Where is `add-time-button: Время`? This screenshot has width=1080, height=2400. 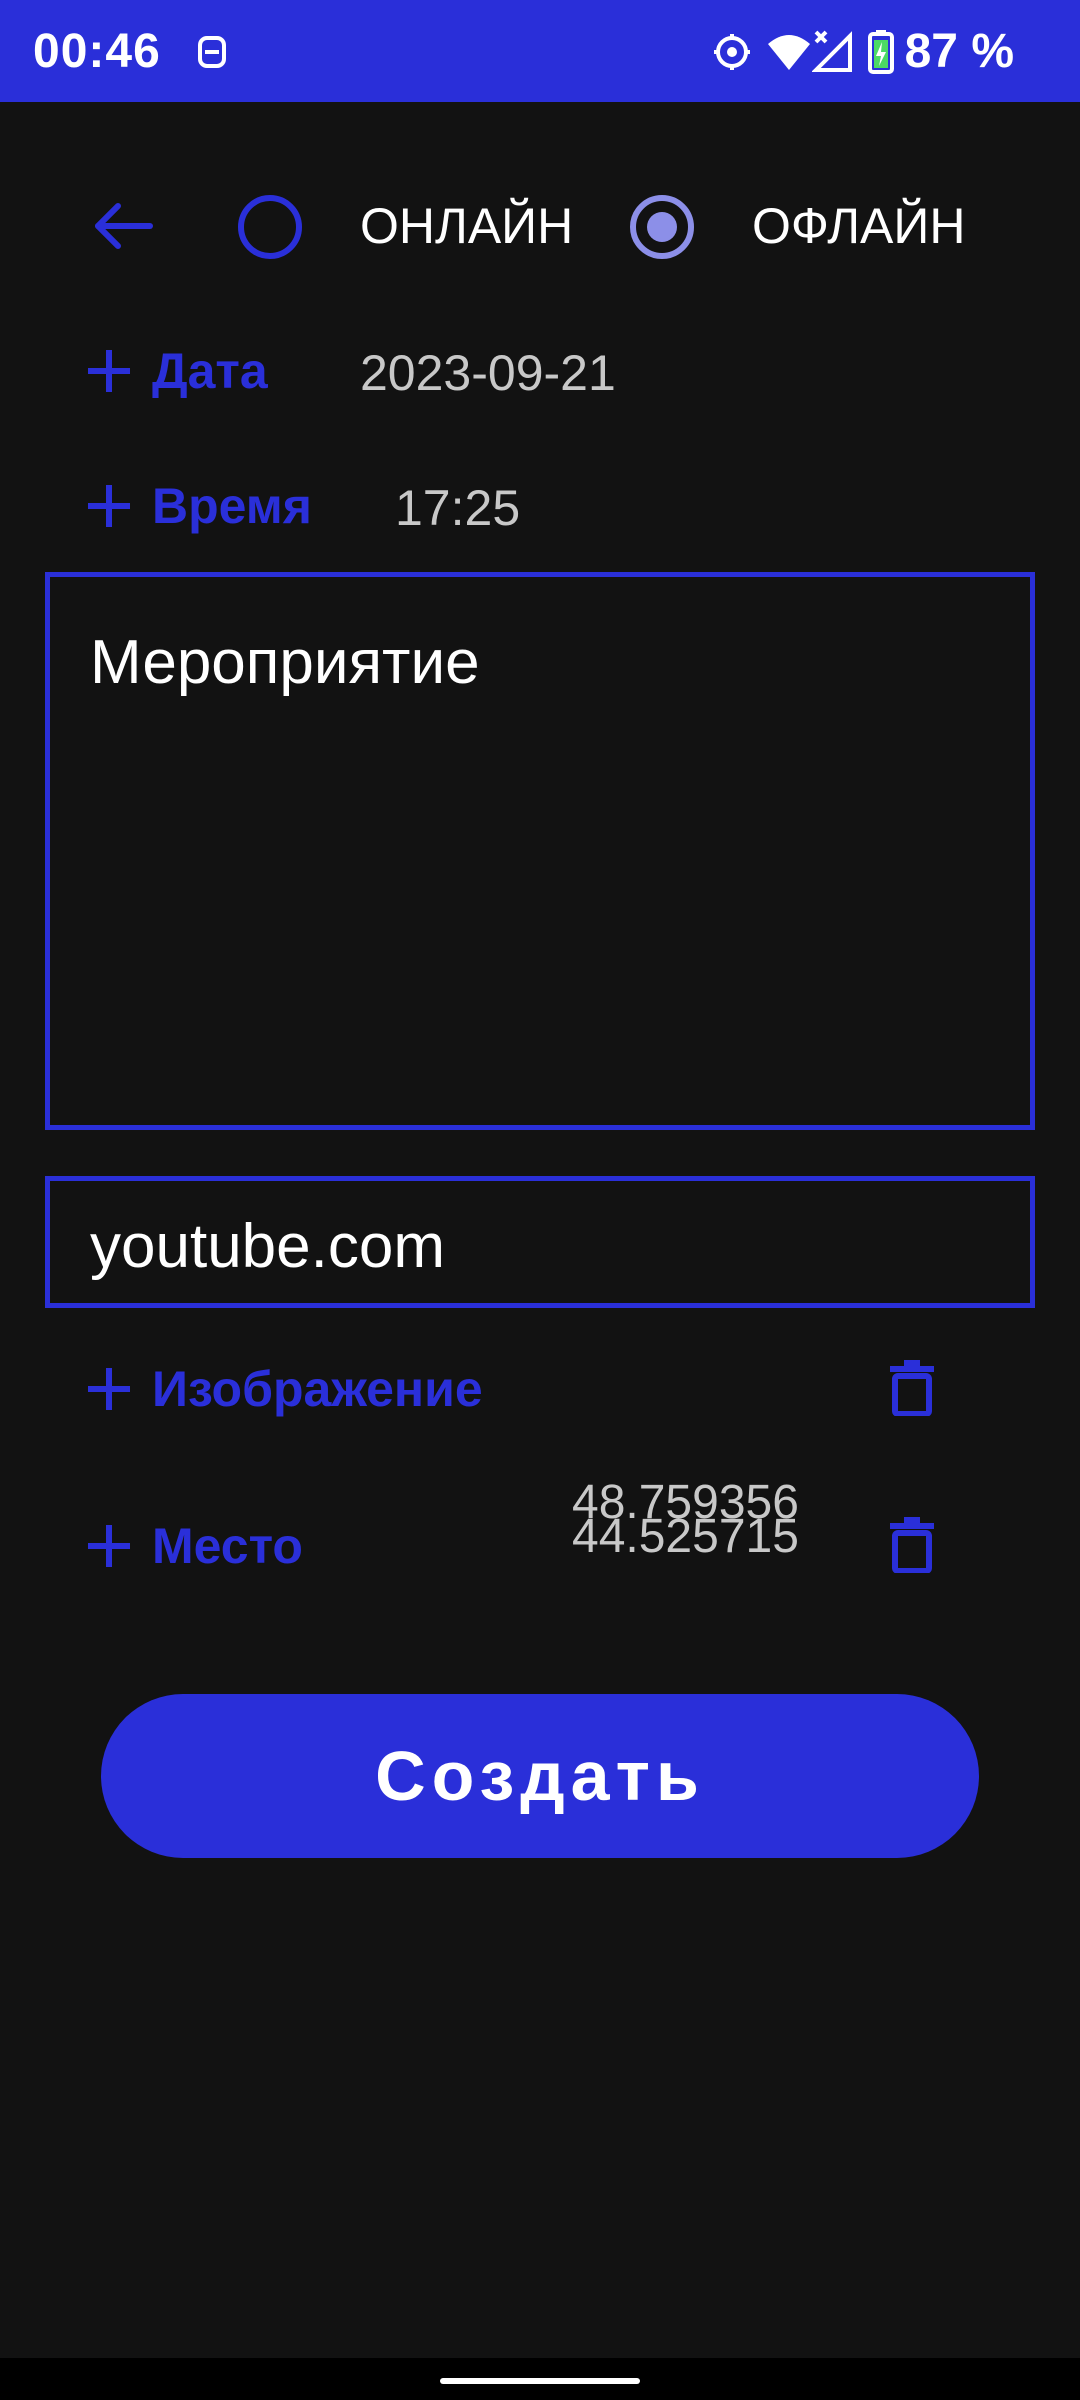 add-time-button: Время is located at coordinates (200, 506).